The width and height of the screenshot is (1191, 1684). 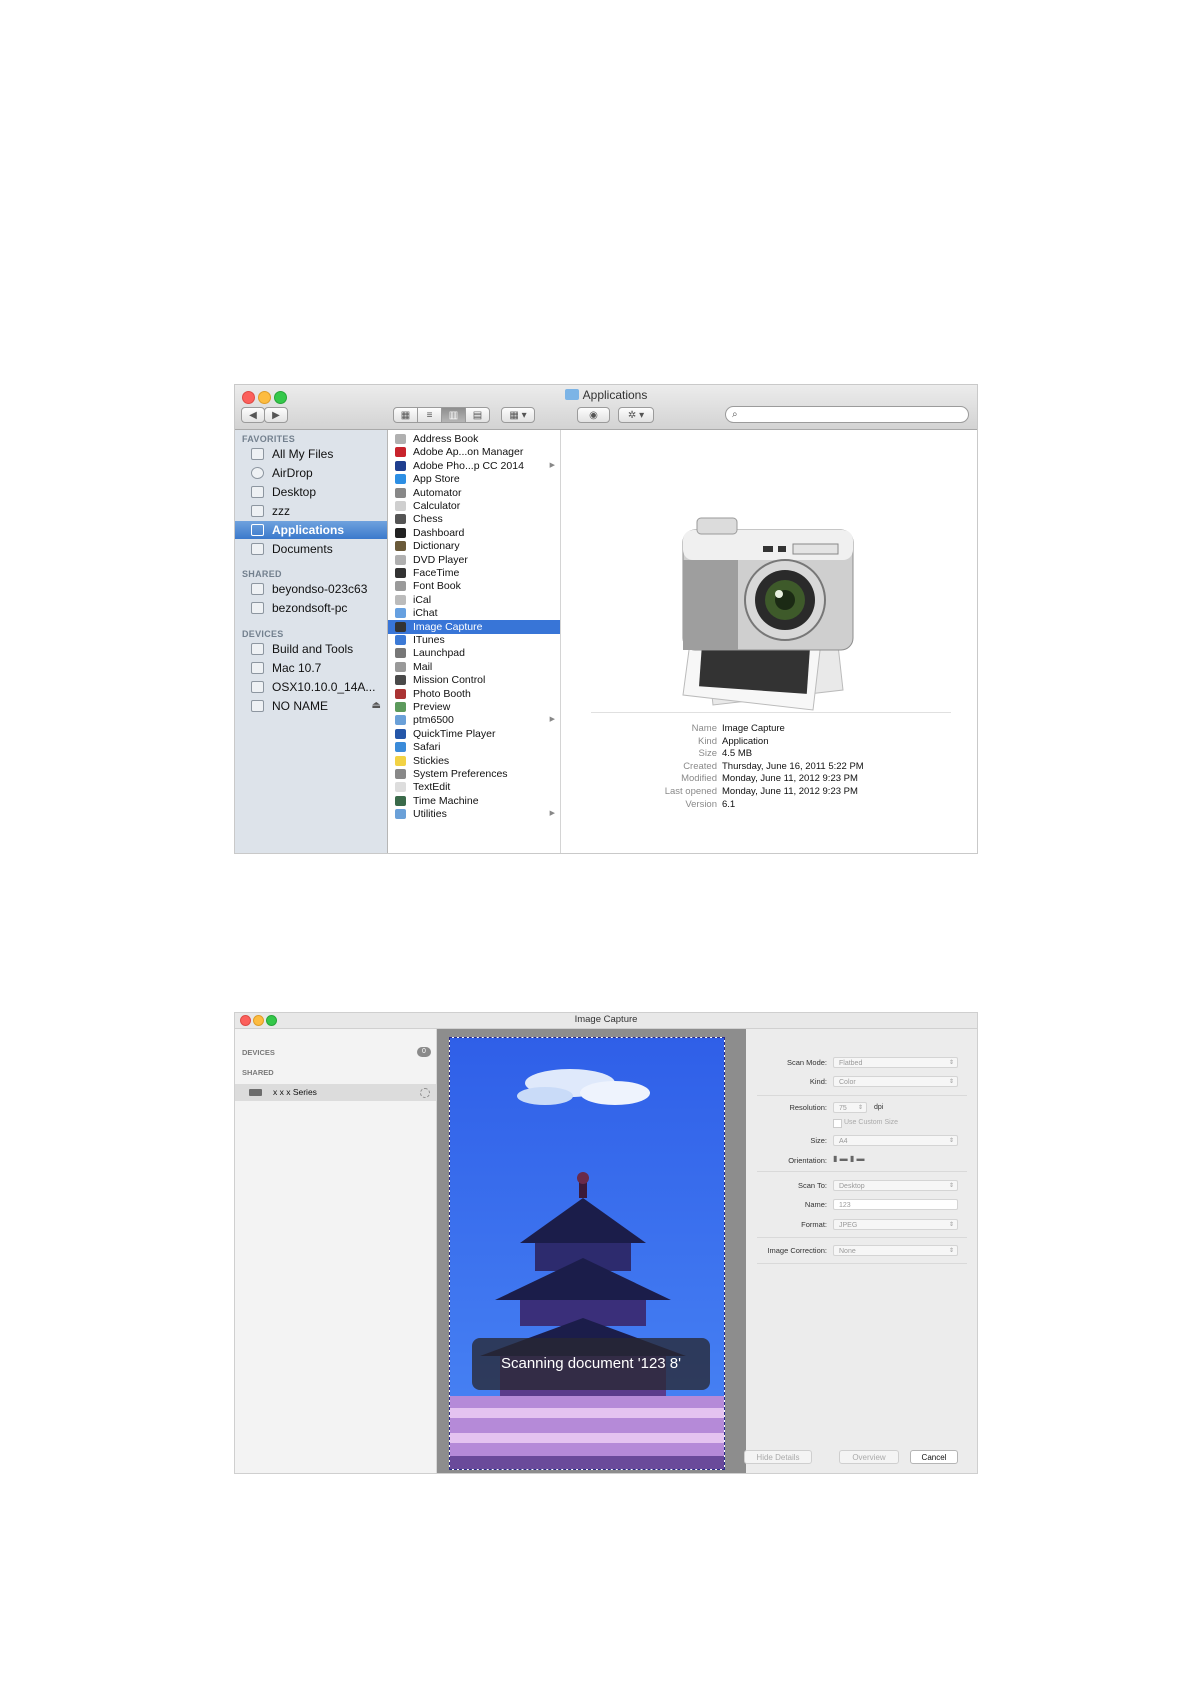 I want to click on app-list-item: Adobe Ap...on Manager, so click(x=474, y=452).